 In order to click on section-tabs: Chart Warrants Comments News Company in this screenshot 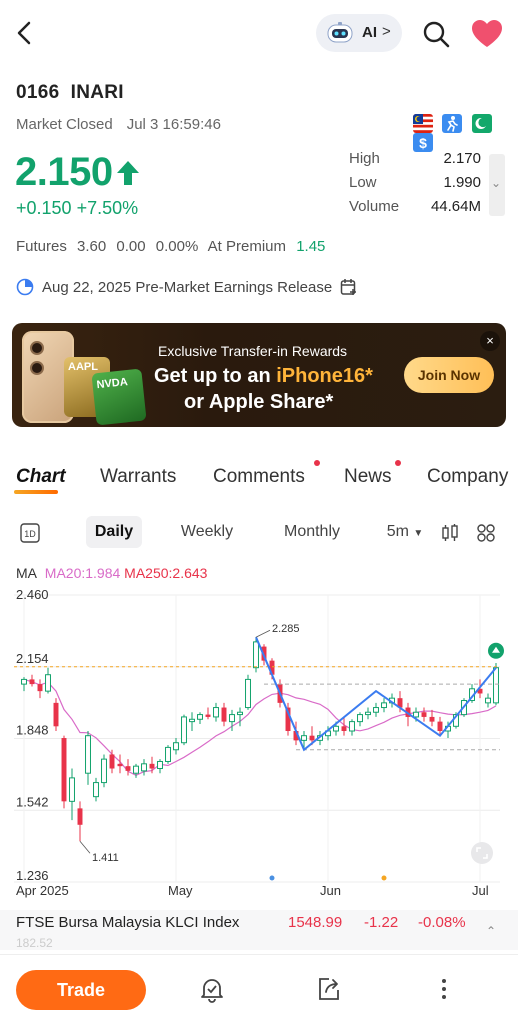, I will do `click(259, 480)`.